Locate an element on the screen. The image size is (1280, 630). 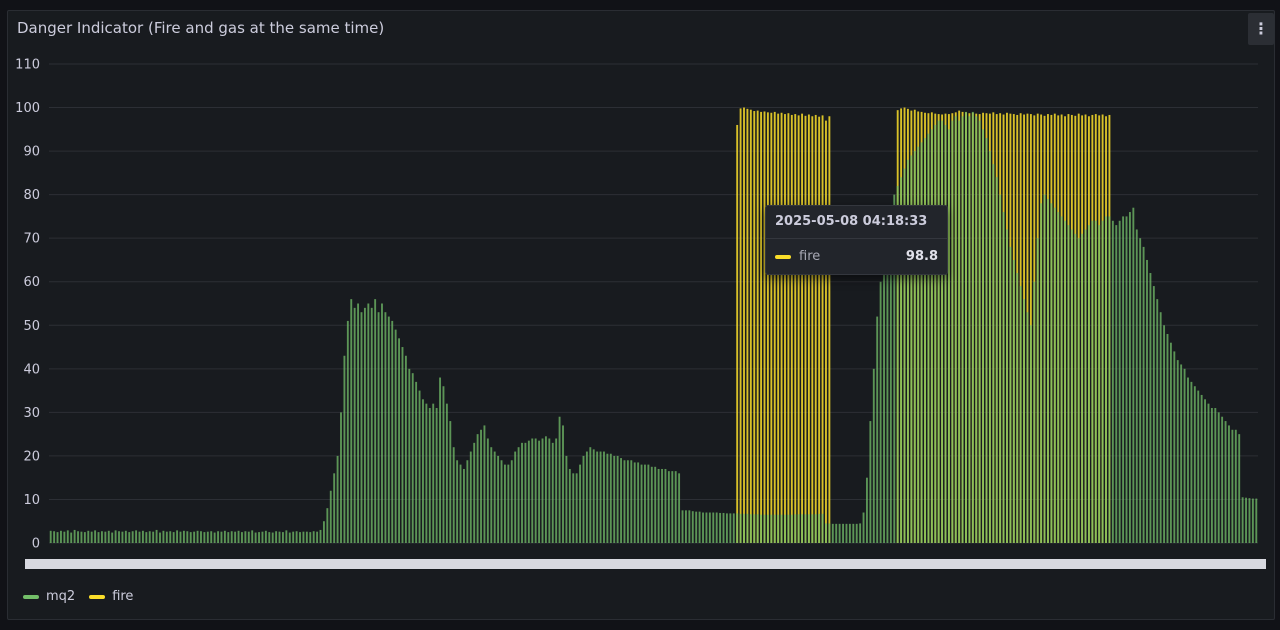
legend-item-mq2: mq2 is located at coordinates (49, 596).